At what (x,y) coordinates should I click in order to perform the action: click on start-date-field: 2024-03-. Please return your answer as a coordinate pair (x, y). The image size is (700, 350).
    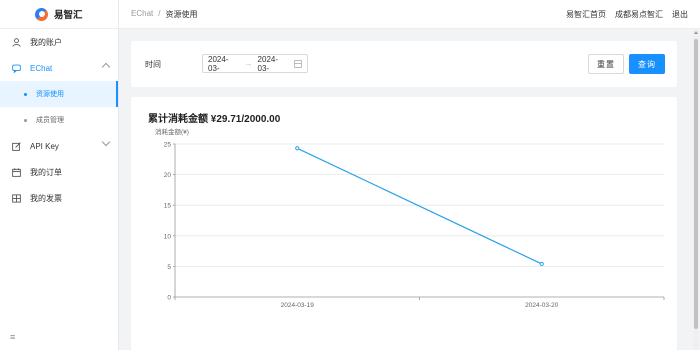
    Looking at the image, I should click on (224, 64).